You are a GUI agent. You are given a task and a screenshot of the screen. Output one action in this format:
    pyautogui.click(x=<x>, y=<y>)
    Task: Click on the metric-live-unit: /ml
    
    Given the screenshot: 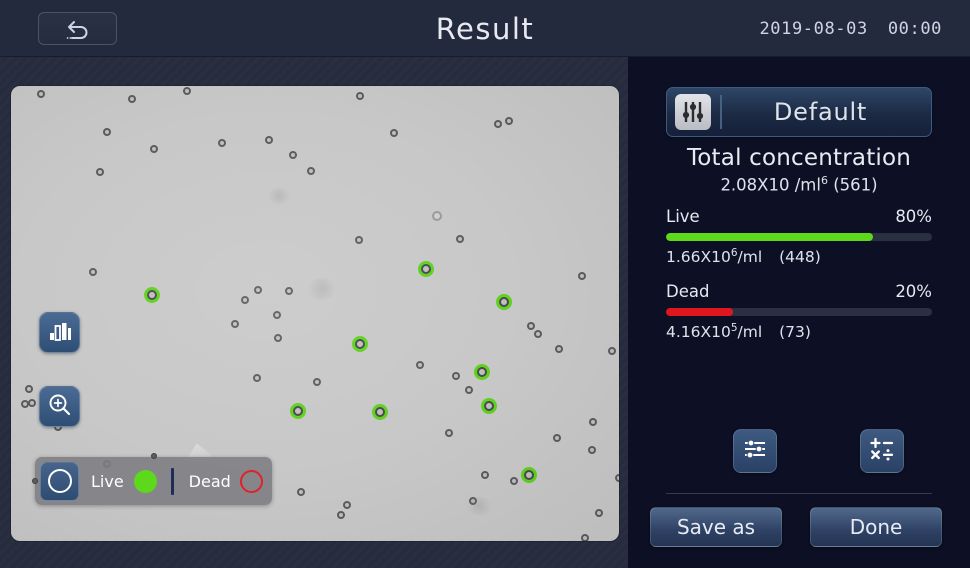 What is the action you would take?
    pyautogui.click(x=750, y=257)
    